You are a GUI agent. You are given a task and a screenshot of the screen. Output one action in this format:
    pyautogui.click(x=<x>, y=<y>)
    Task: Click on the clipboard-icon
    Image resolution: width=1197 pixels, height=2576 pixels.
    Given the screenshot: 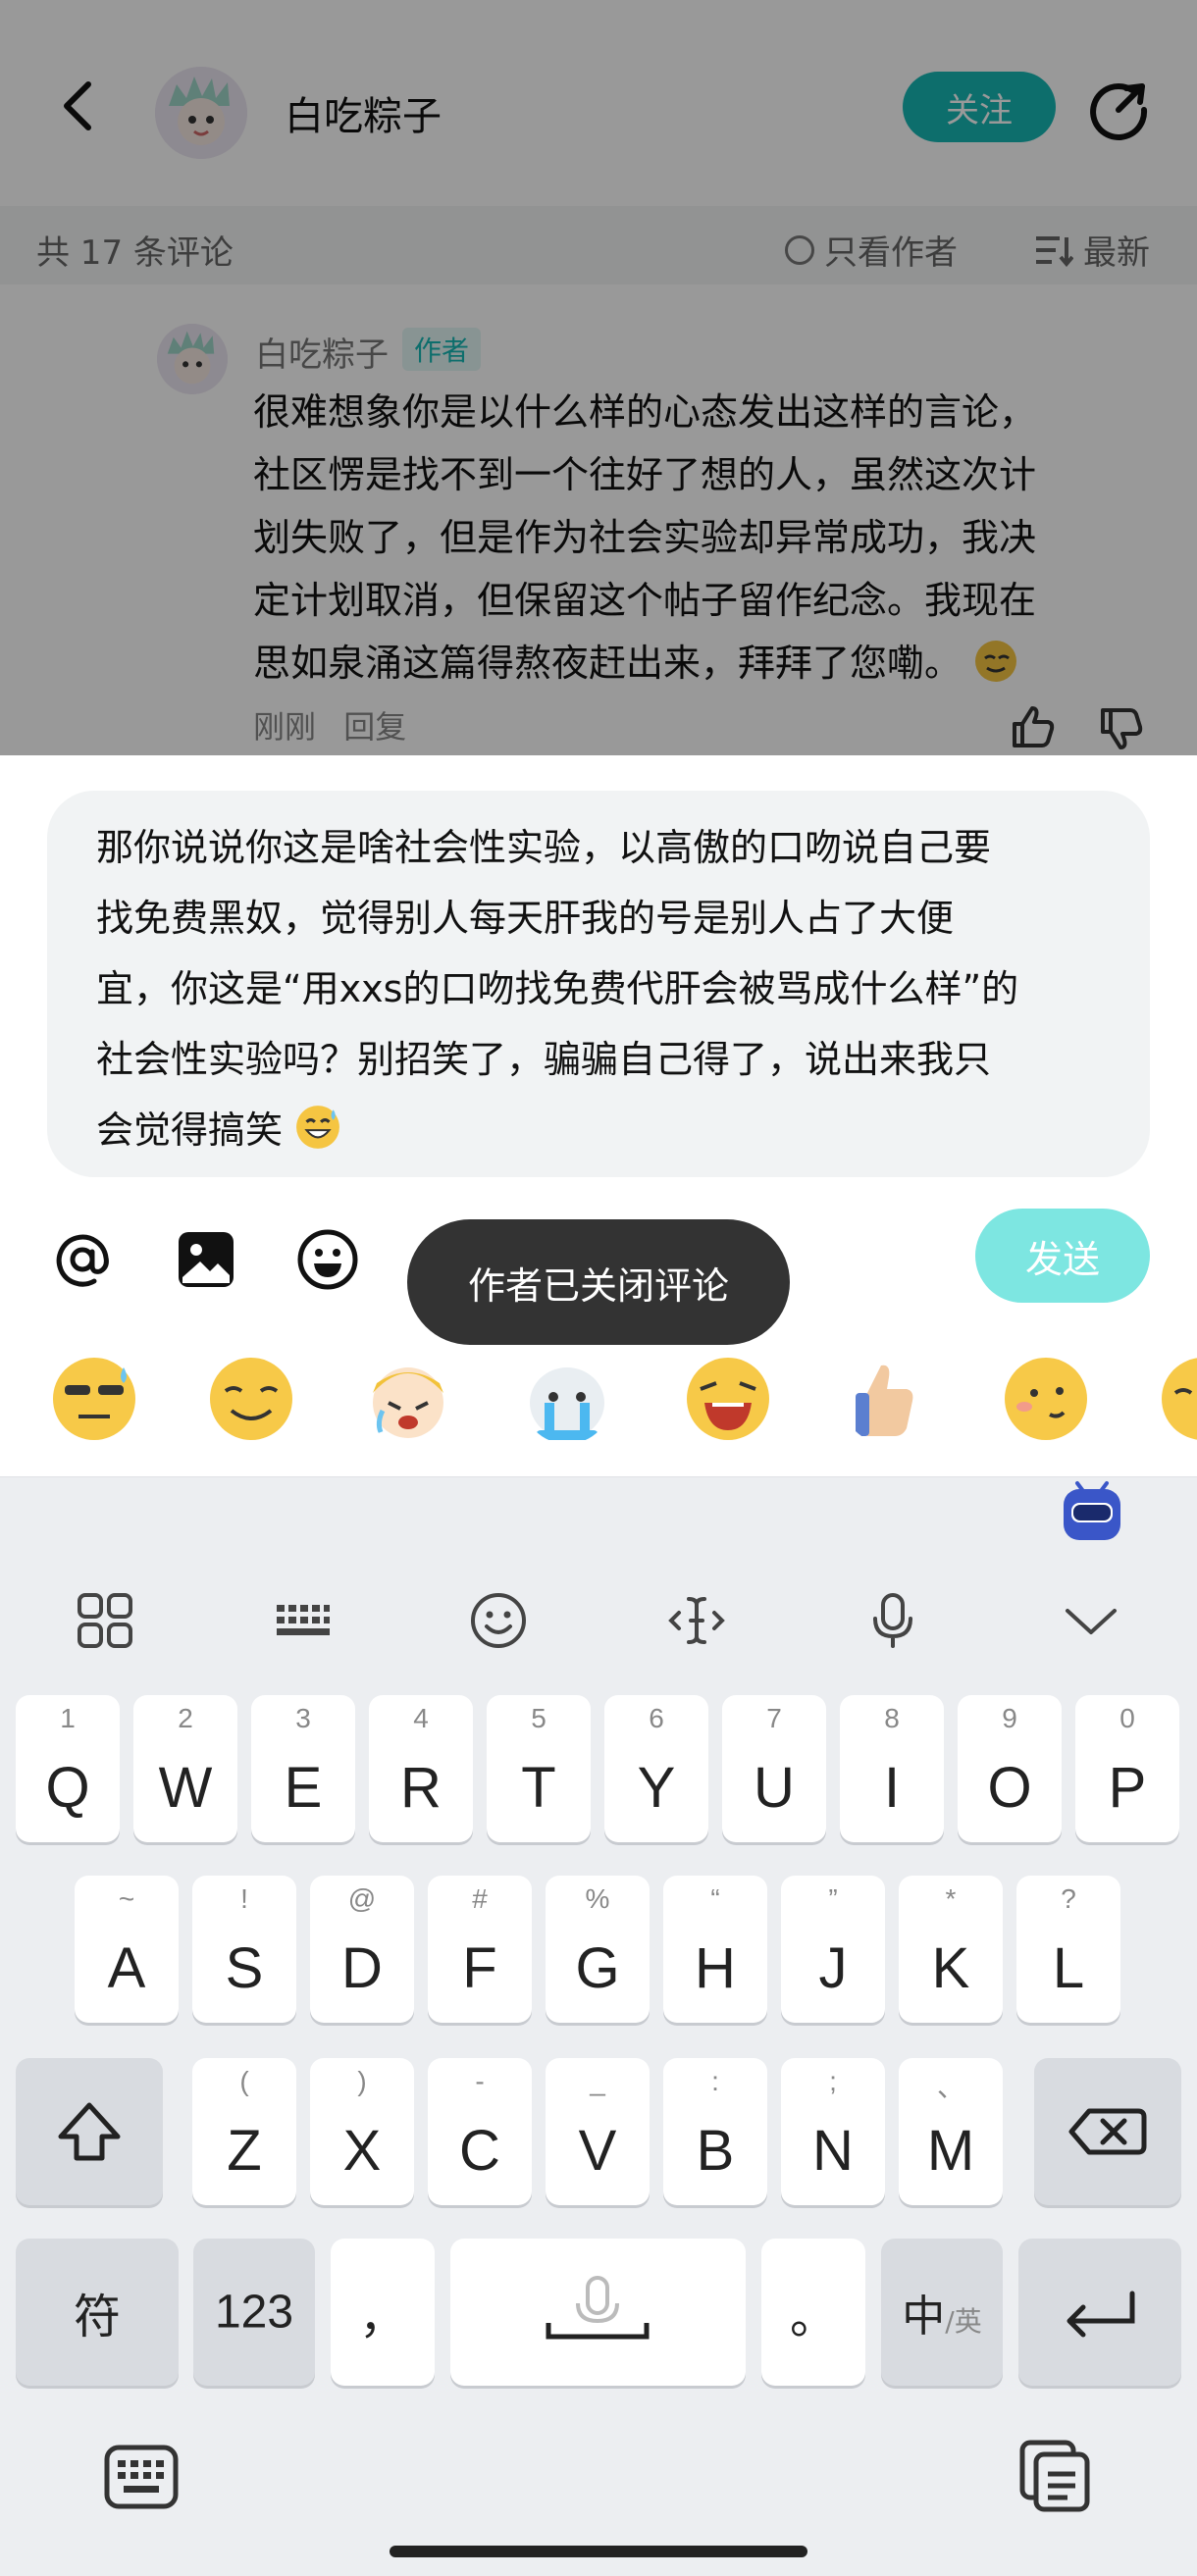 What is the action you would take?
    pyautogui.click(x=1055, y=2476)
    